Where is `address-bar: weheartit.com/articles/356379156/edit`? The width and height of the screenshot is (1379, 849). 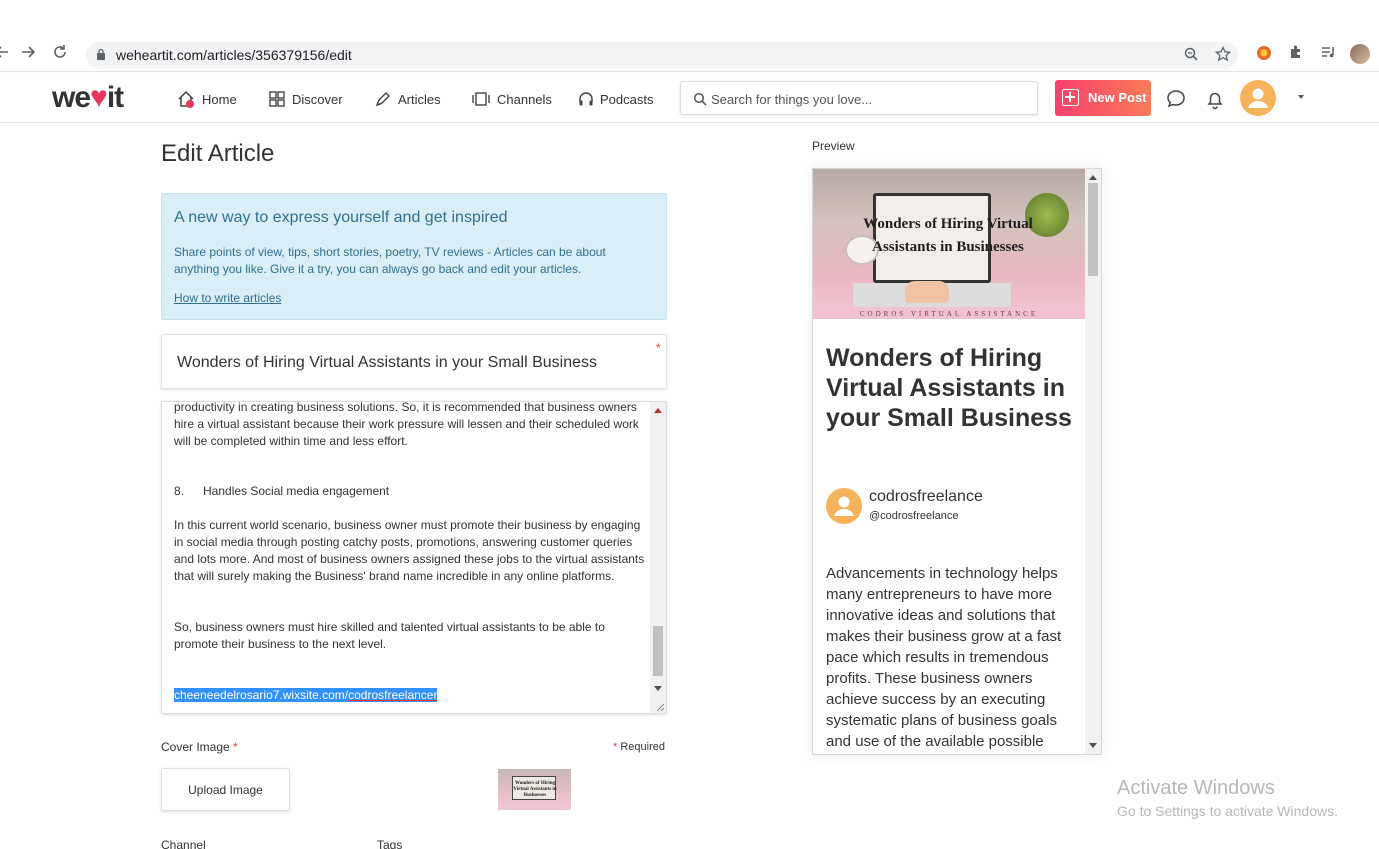 address-bar: weheartit.com/articles/356379156/edit is located at coordinates (662, 55).